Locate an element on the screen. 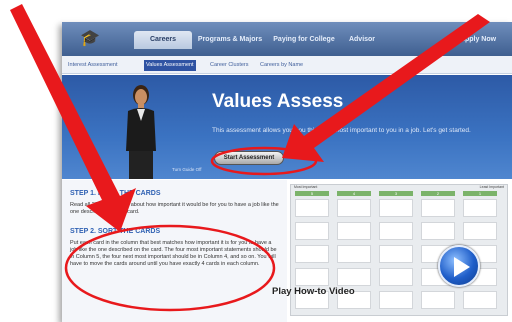 This screenshot has width=512, height=322. subnav-interest-assessment: Interest Assessment is located at coordinates (93, 65).